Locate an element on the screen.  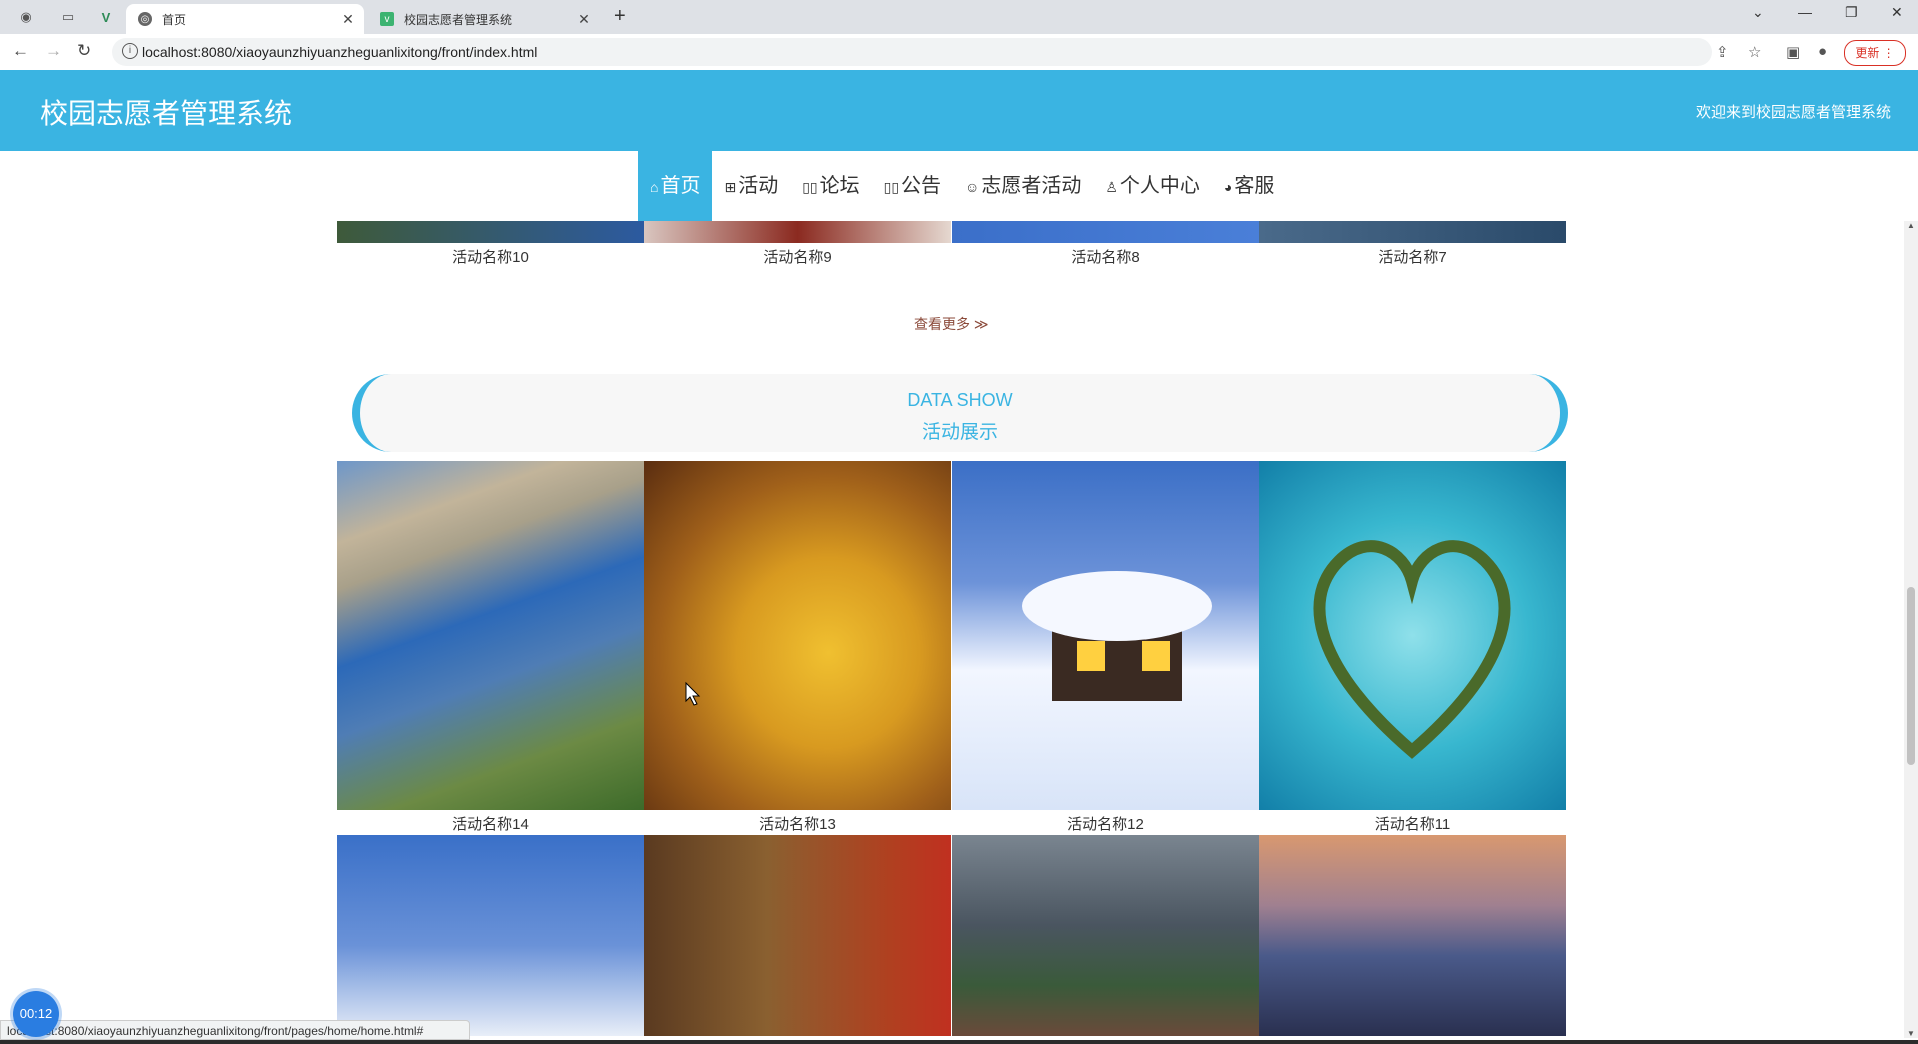
activity-caption: 活动名称13 is located at coordinates (797, 823).